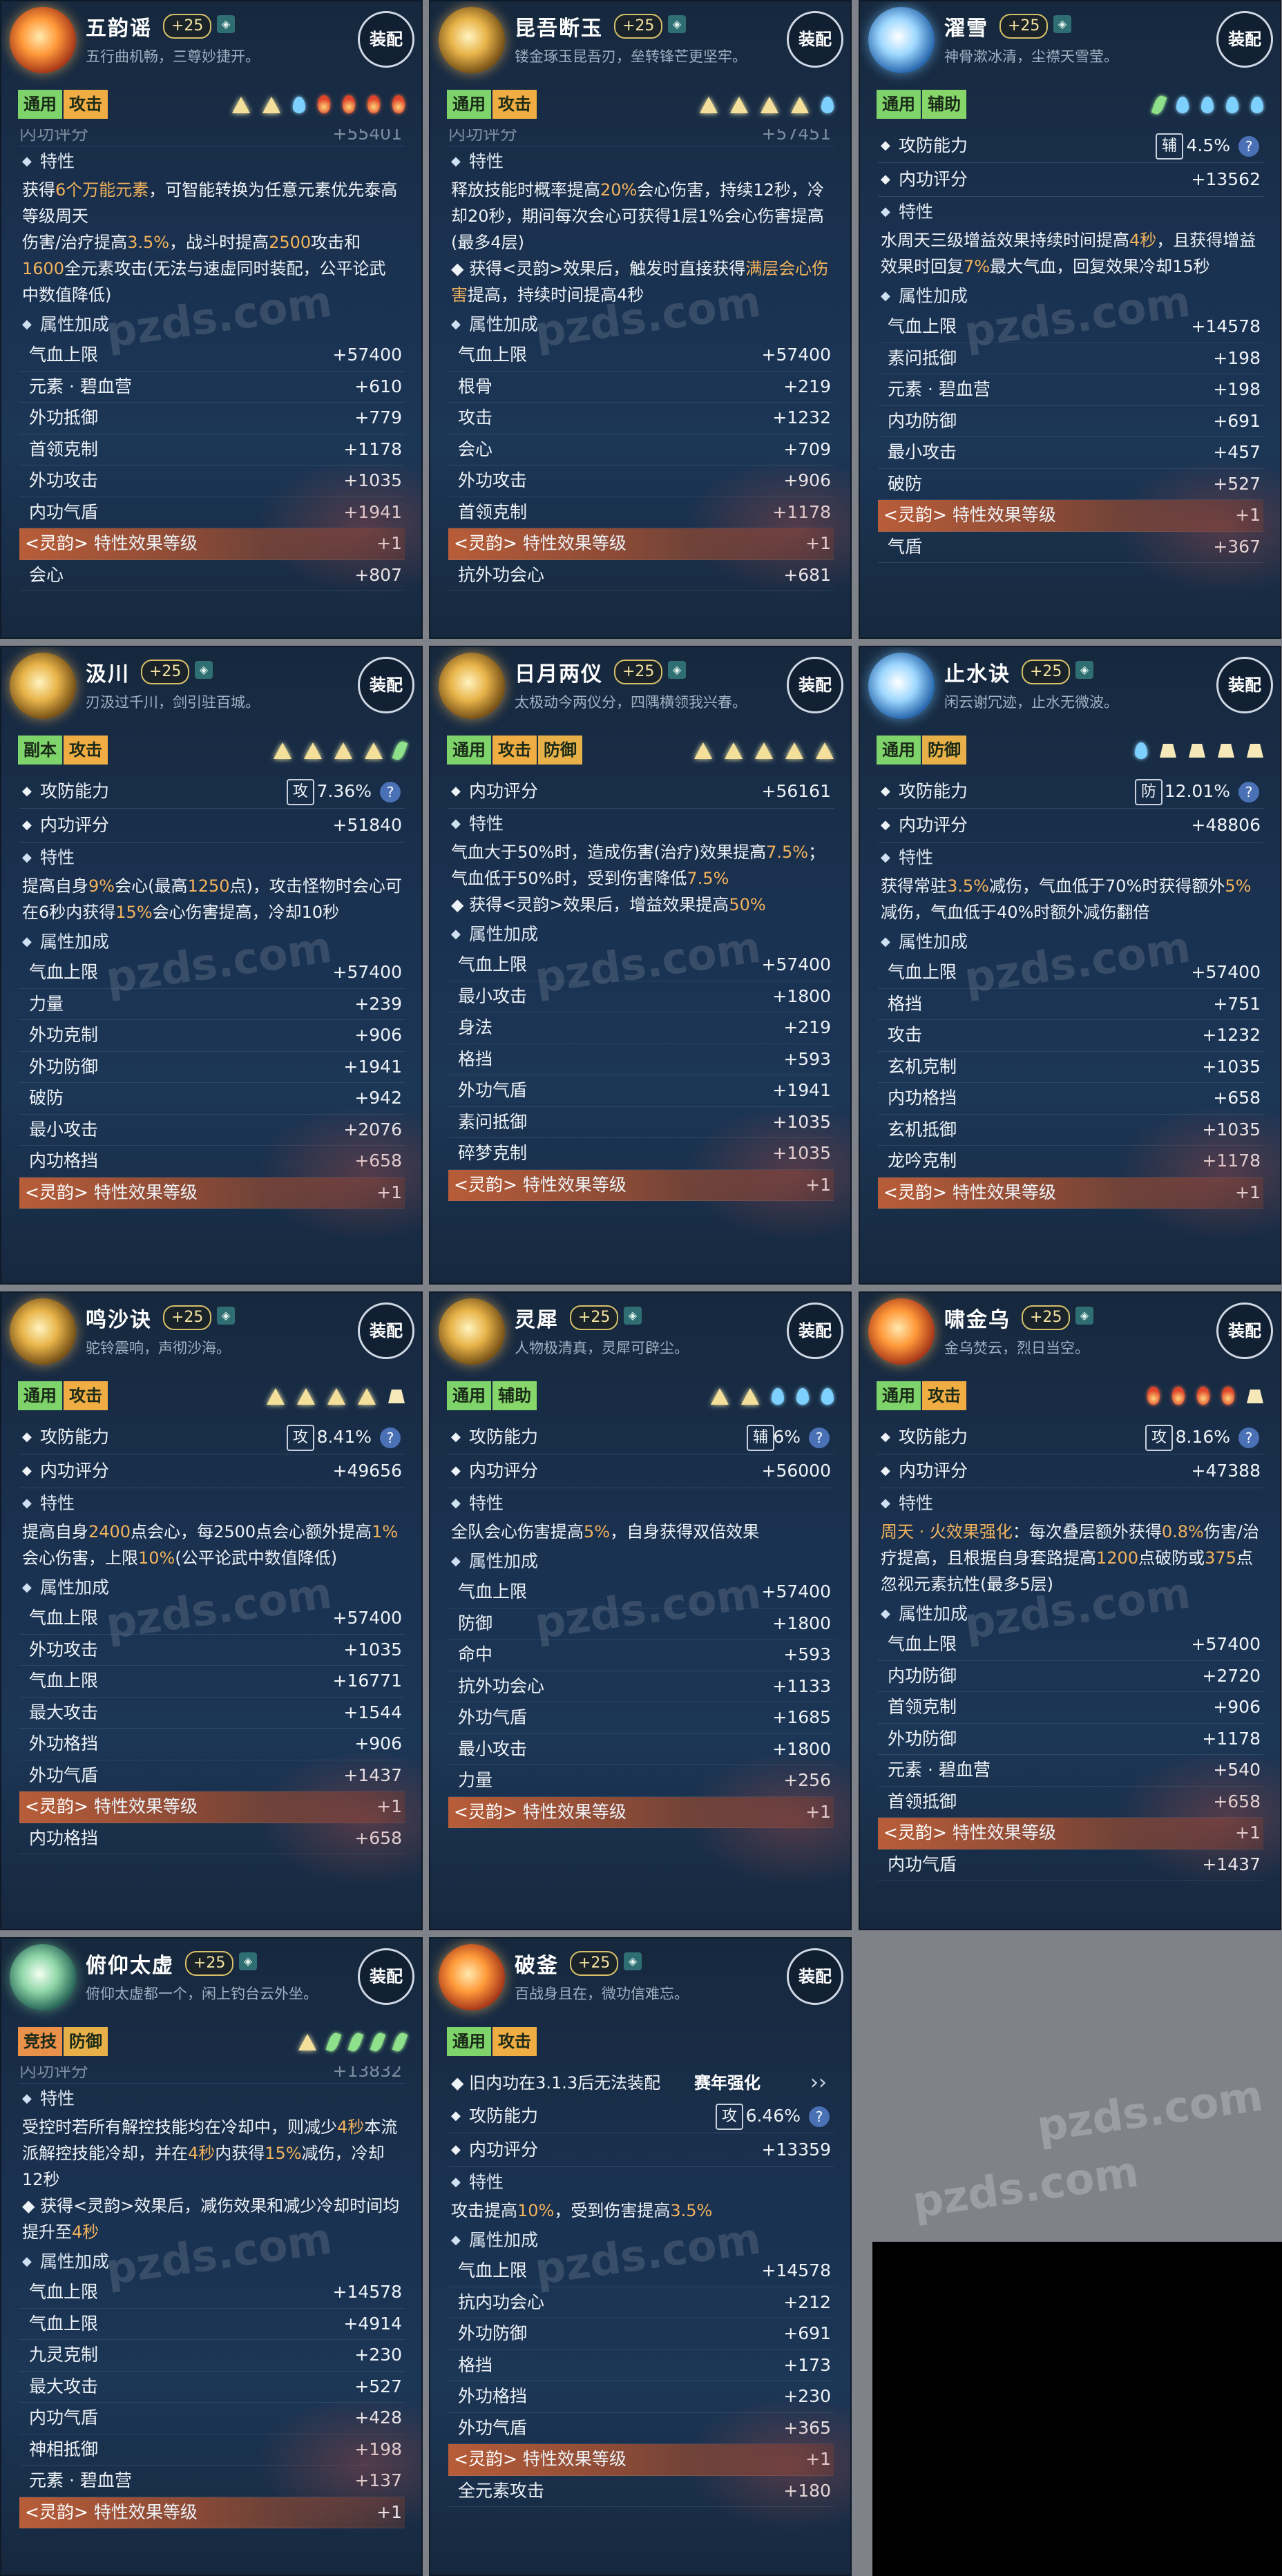 The width and height of the screenshot is (1282, 2576). I want to click on attack-defense-value: 攻 6.46%?, so click(762, 2116).